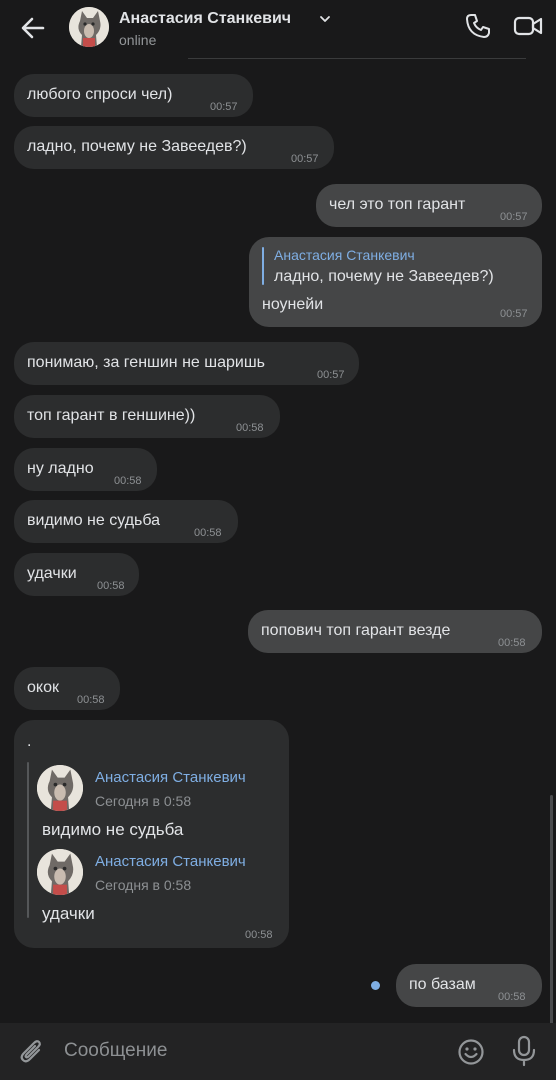 Image resolution: width=556 pixels, height=1080 pixels. Describe the element at coordinates (293, 304) in the screenshot. I see `message-text: ноунейи` at that location.